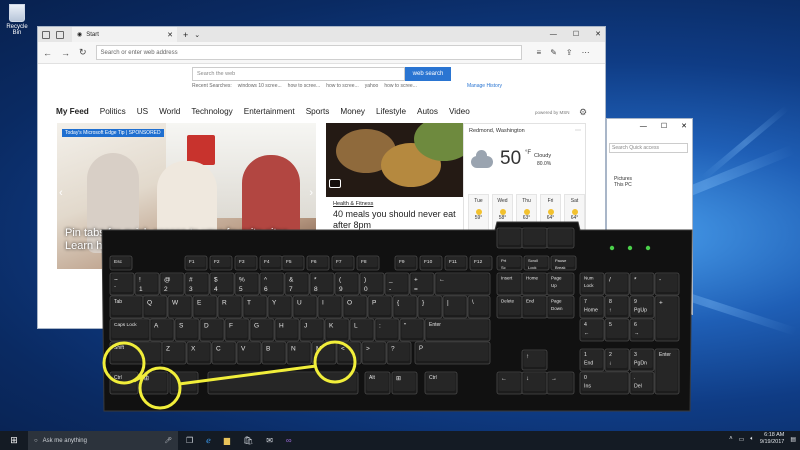 This screenshot has width=800, height=450. What do you see at coordinates (318, 349) in the screenshot?
I see `key-label: M` at bounding box center [318, 349].